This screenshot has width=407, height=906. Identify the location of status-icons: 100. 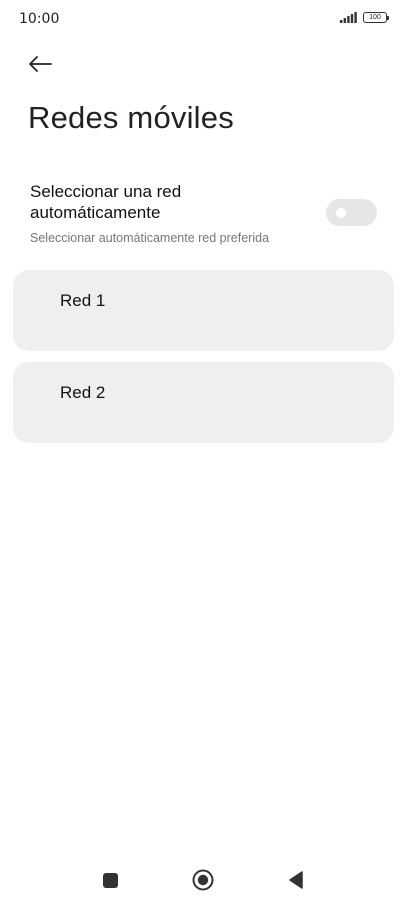
(364, 17).